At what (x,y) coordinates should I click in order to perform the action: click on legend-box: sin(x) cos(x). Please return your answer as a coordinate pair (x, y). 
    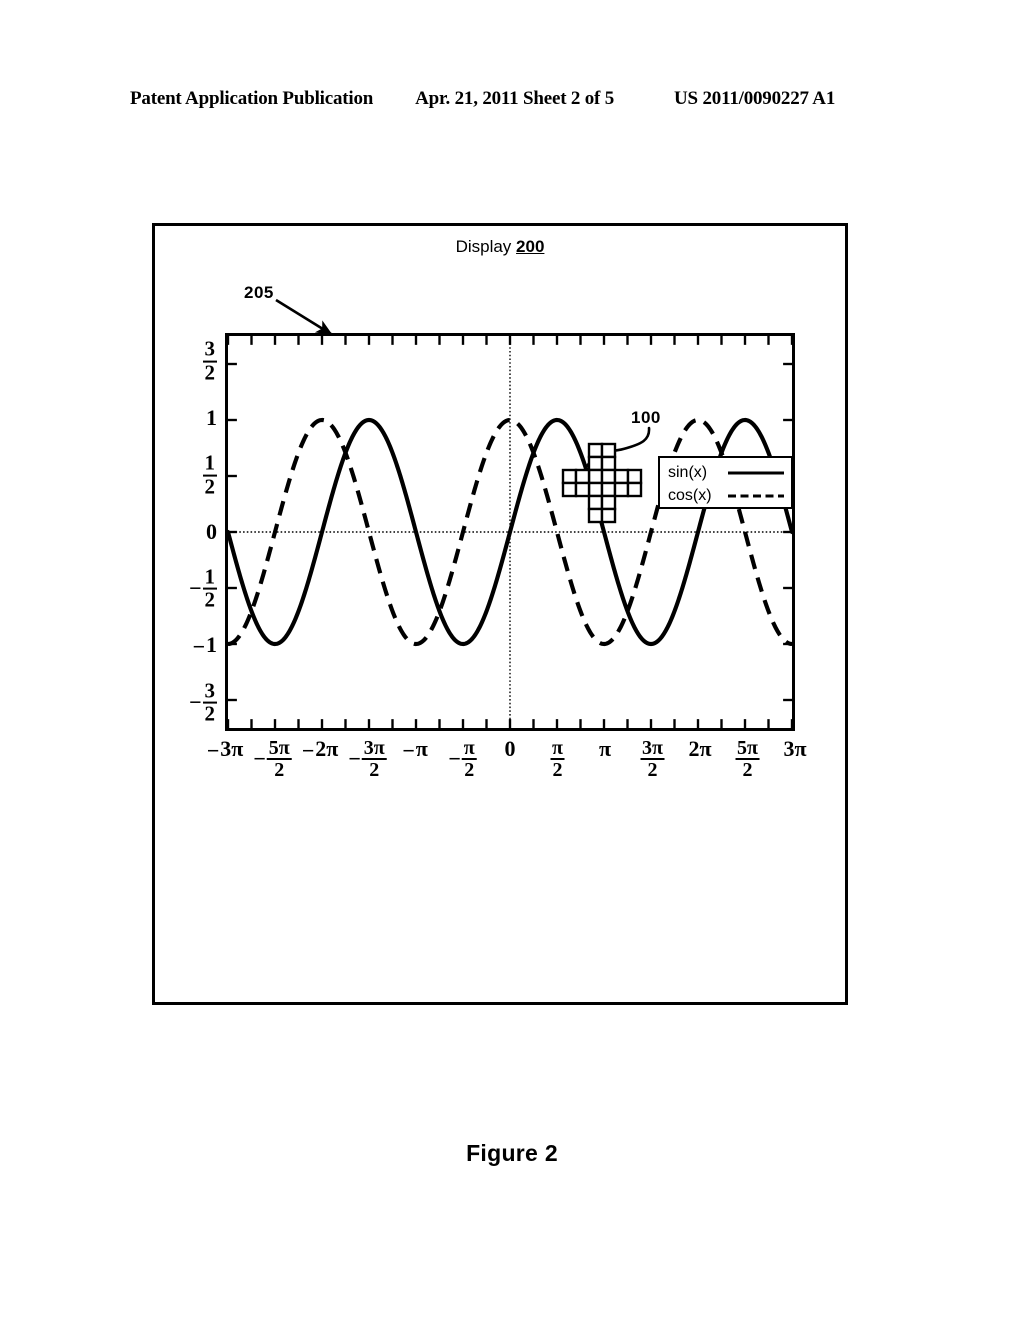
    Looking at the image, I should click on (725, 482).